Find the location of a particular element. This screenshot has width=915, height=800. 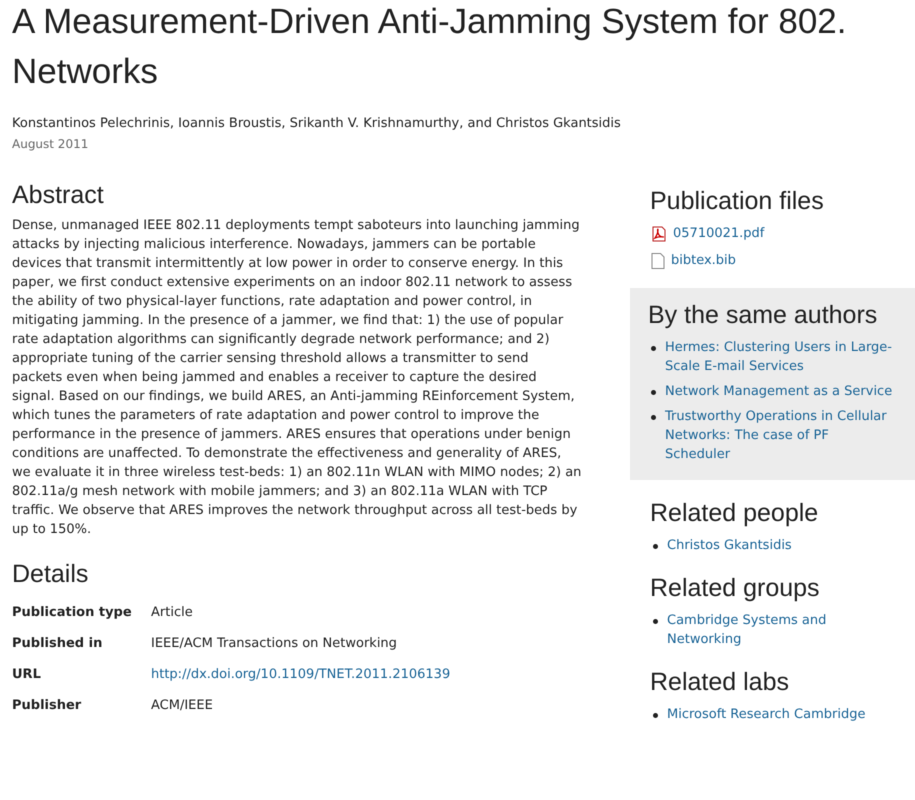

related-link: Hermes: Clustering Users in Large-Scale E-mail Services is located at coordinates (781, 357).